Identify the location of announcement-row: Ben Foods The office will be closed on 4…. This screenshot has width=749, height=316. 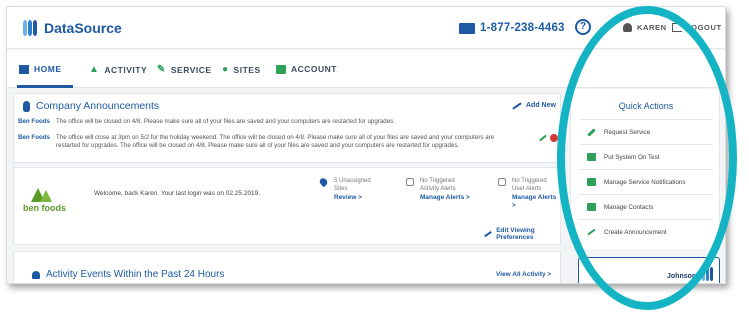
(257, 122).